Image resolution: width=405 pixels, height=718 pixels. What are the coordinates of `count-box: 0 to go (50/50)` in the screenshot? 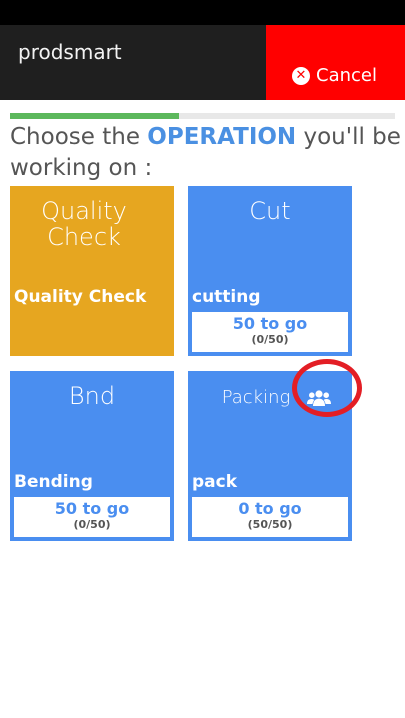 It's located at (270, 517).